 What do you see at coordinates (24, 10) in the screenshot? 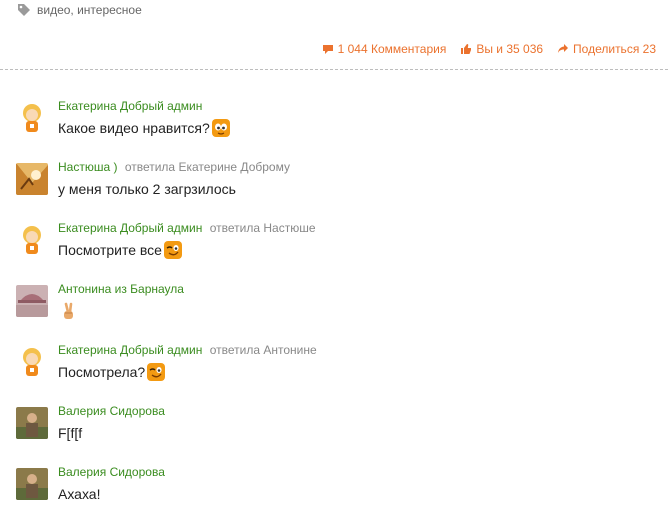
I see `tag-icon` at bounding box center [24, 10].